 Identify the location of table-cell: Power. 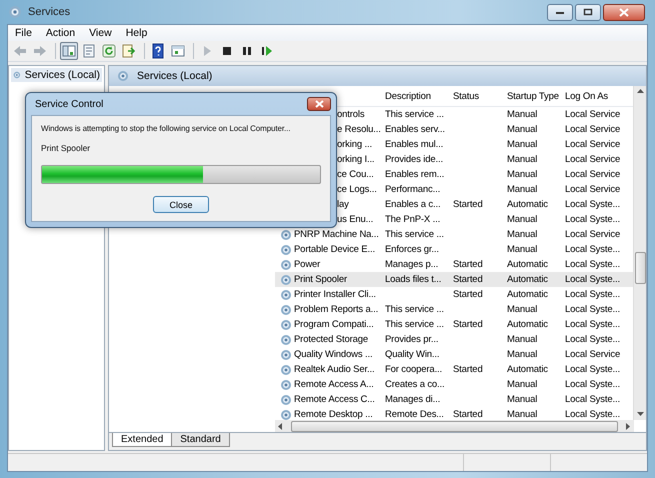
(307, 264).